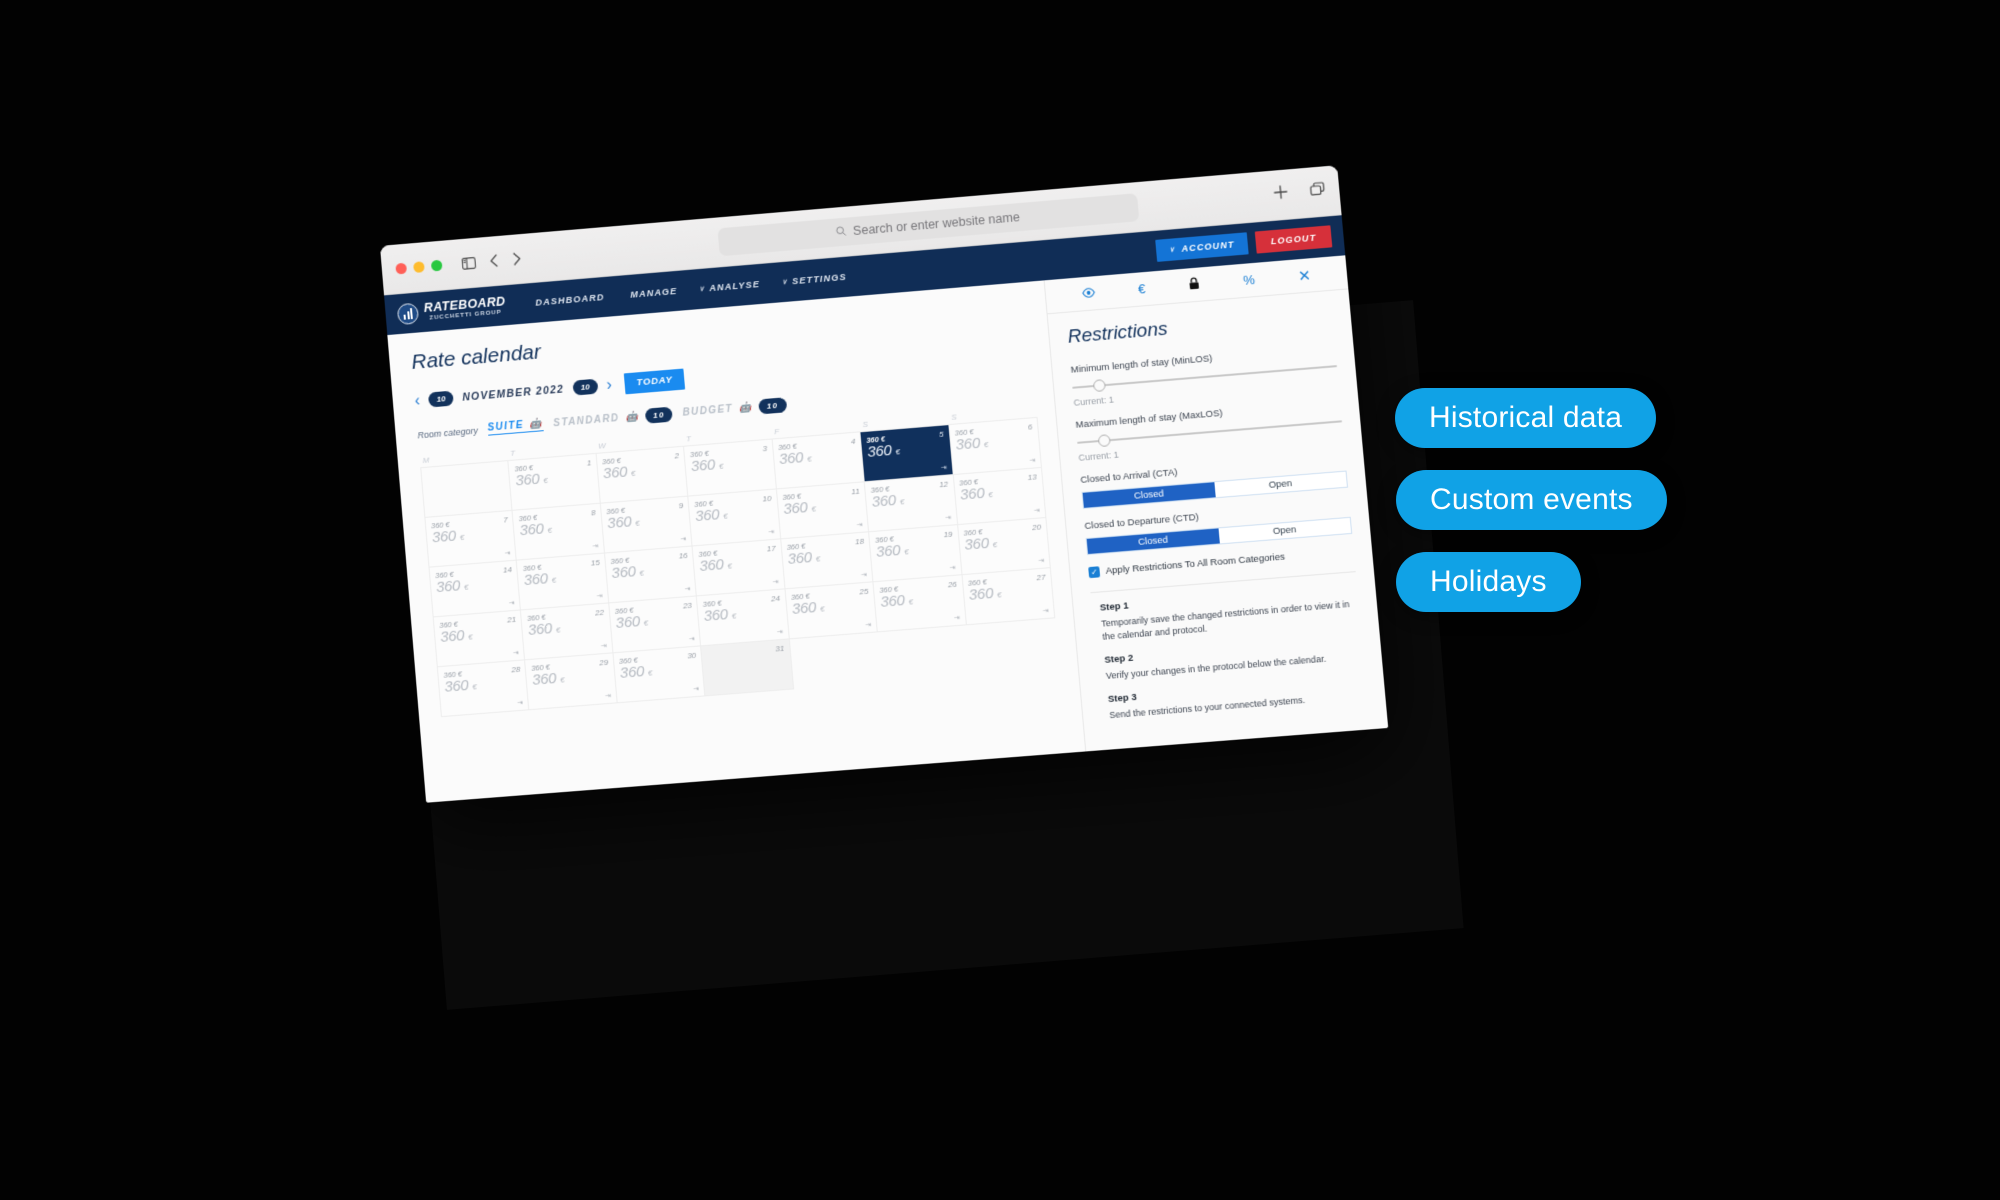 The image size is (2000, 1200). I want to click on nav-label-settings: SETTINGS, so click(819, 279).